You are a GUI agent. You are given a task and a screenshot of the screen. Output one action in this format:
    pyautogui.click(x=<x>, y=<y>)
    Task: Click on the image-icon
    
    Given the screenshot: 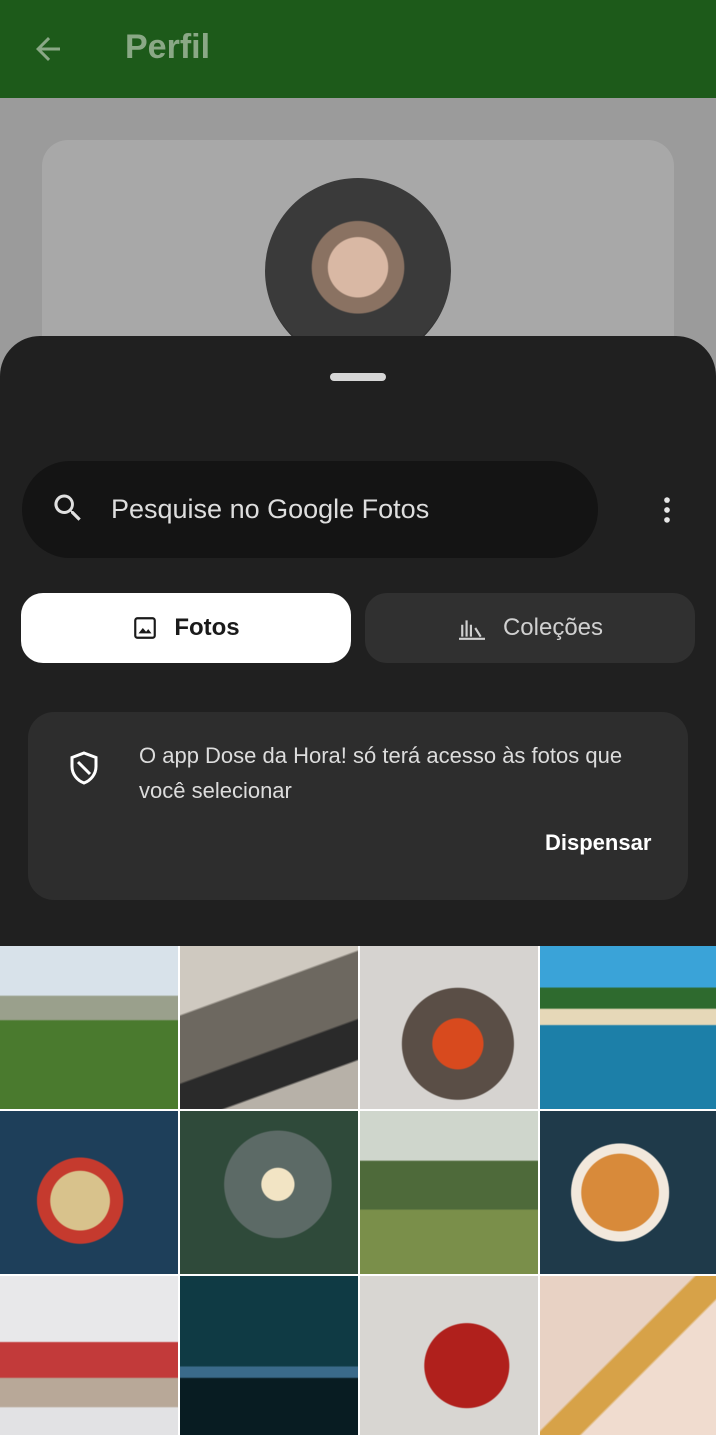 What is the action you would take?
    pyautogui.click(x=145, y=628)
    